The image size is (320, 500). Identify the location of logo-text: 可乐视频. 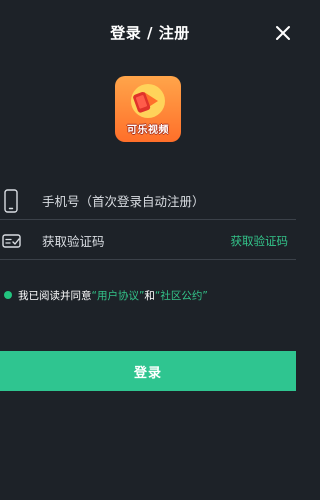
(148, 130).